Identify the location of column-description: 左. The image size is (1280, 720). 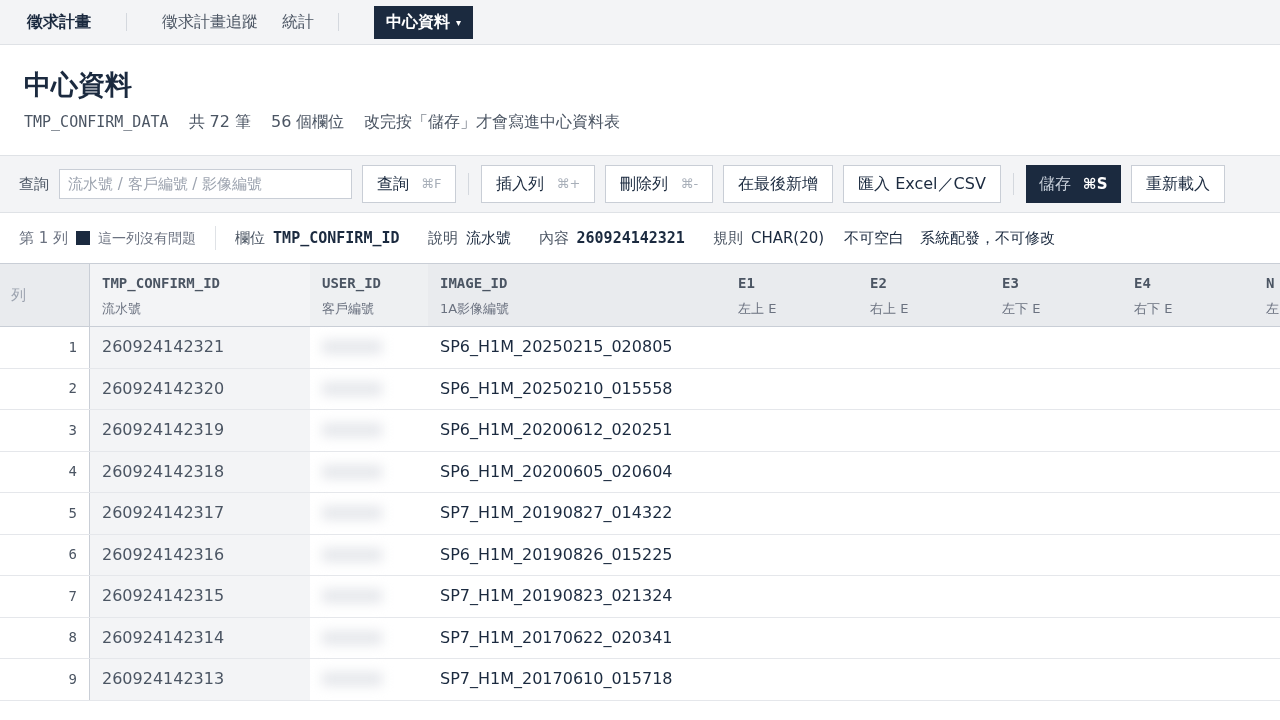
(1273, 309).